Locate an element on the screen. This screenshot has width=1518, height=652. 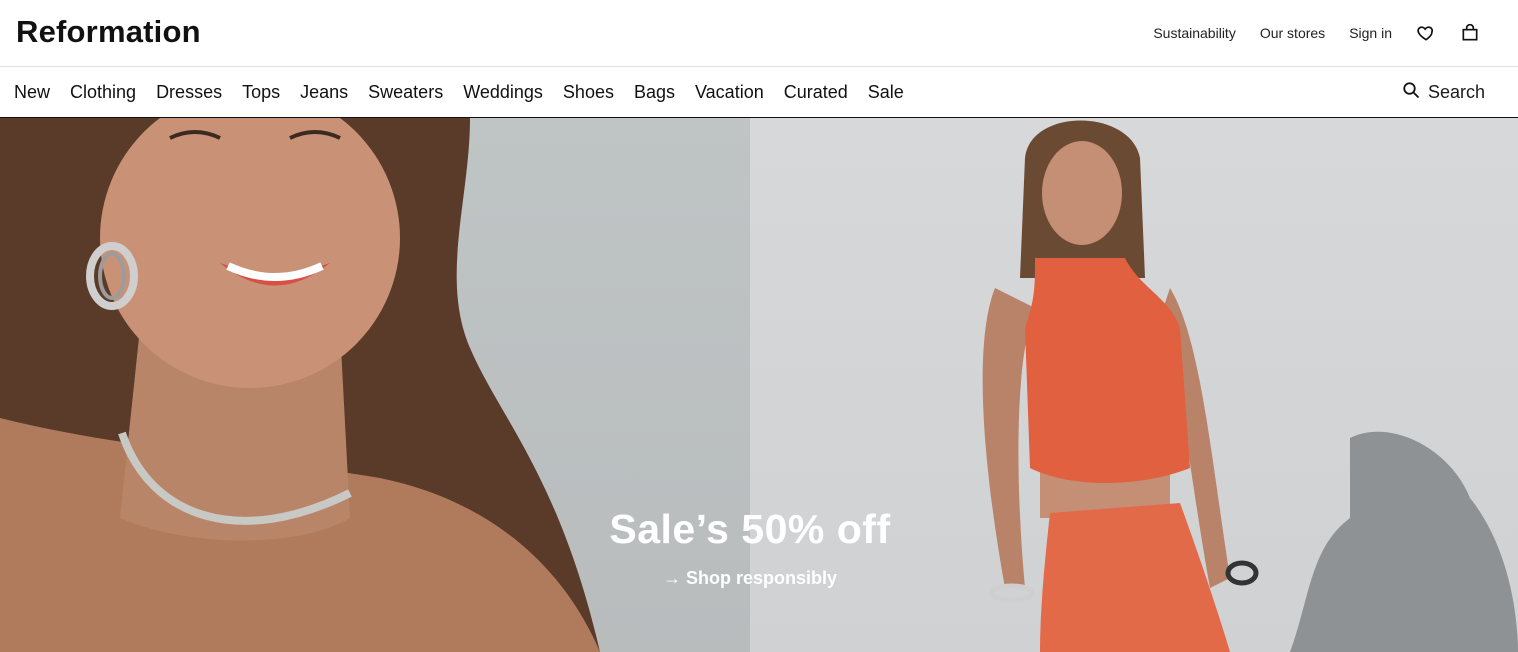
sign-in-link: Sign in is located at coordinates (1370, 33).